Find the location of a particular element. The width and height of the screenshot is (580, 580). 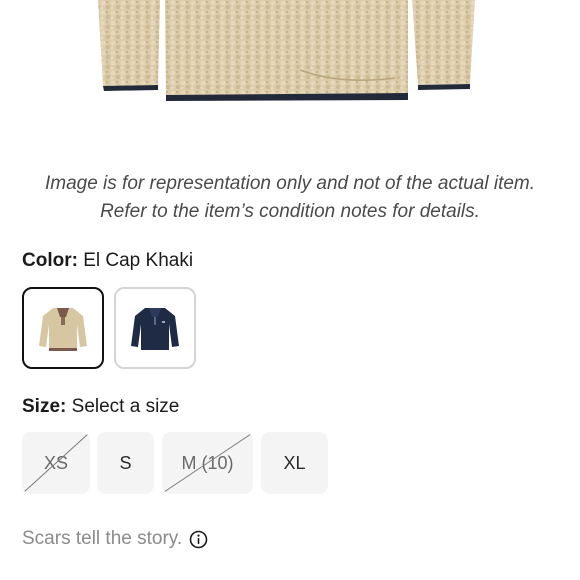

color-swatch-navy is located at coordinates (155, 328).